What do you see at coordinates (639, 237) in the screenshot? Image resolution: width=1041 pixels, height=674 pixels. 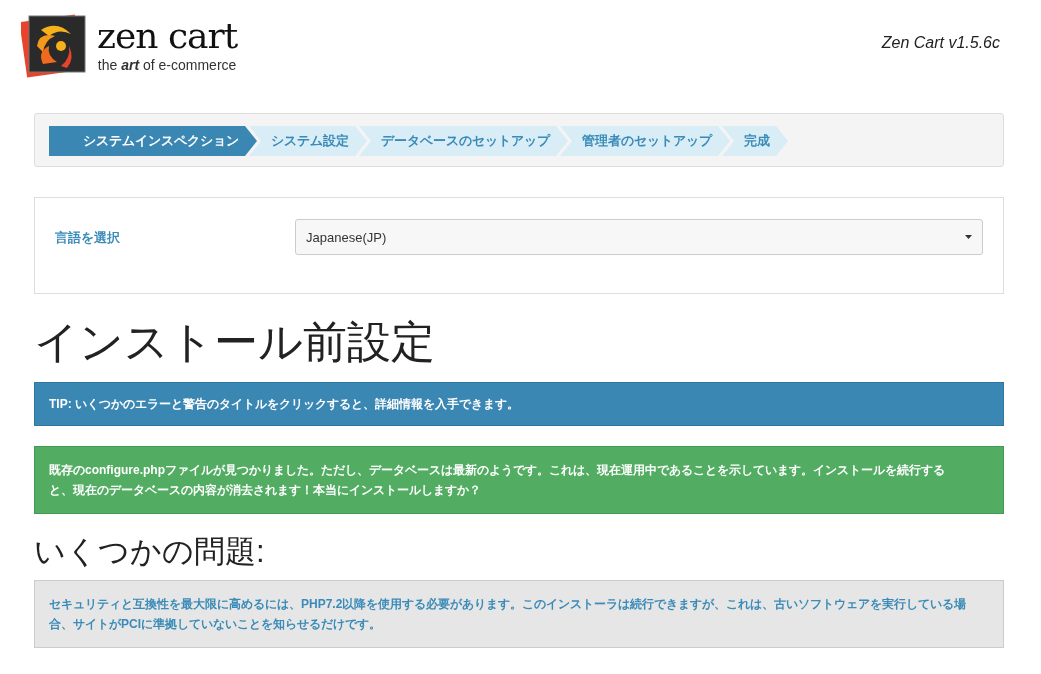 I see `language-select: Japanese(JP)` at bounding box center [639, 237].